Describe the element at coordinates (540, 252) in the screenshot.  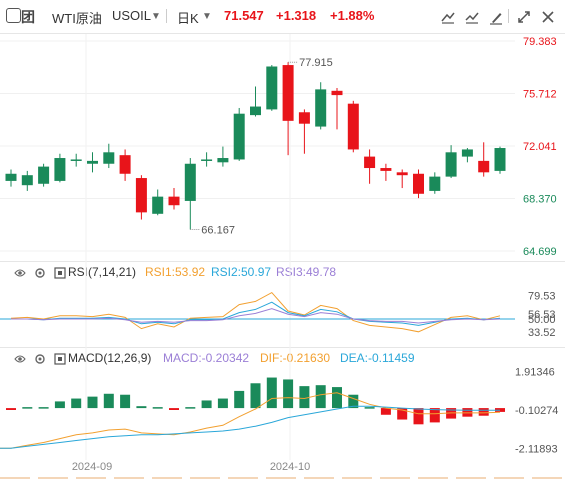
I see `price-axis-label: 64.699` at that location.